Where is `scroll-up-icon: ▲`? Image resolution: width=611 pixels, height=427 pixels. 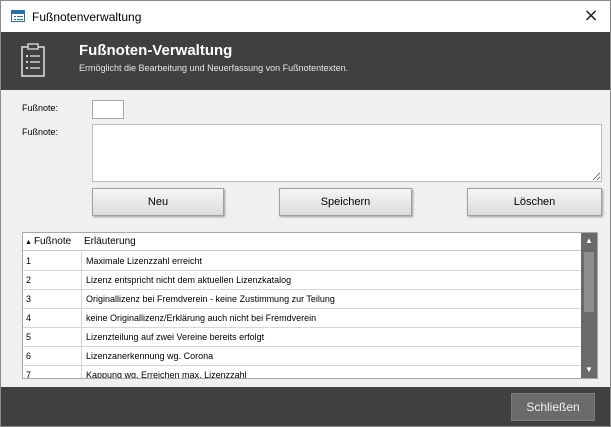 scroll-up-icon: ▲ is located at coordinates (589, 241).